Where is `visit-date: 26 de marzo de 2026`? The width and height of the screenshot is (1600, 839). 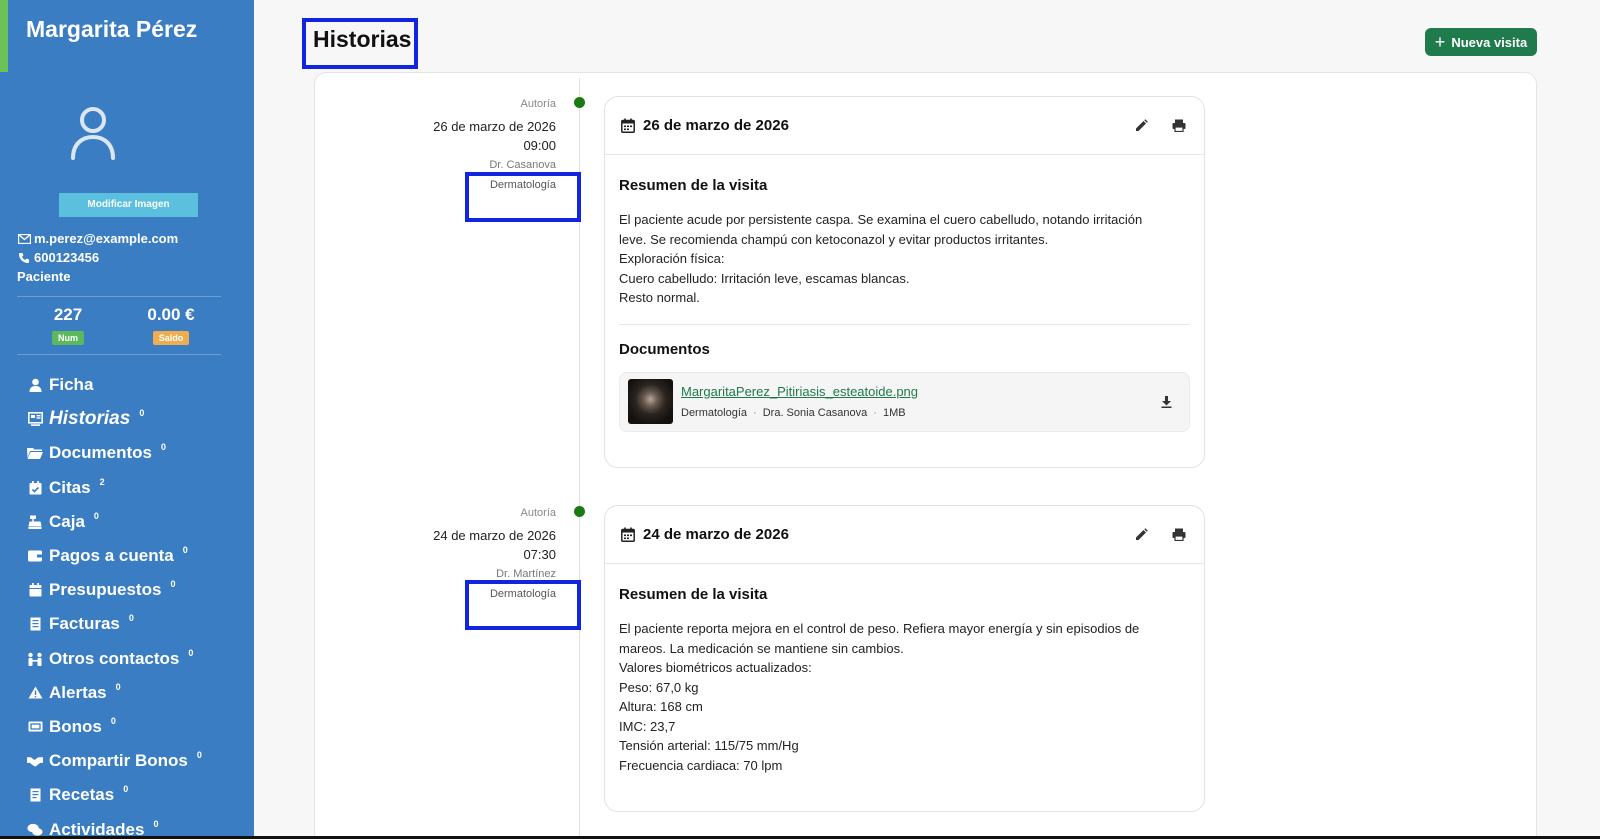 visit-date: 26 de marzo de 2026 is located at coordinates (494, 126).